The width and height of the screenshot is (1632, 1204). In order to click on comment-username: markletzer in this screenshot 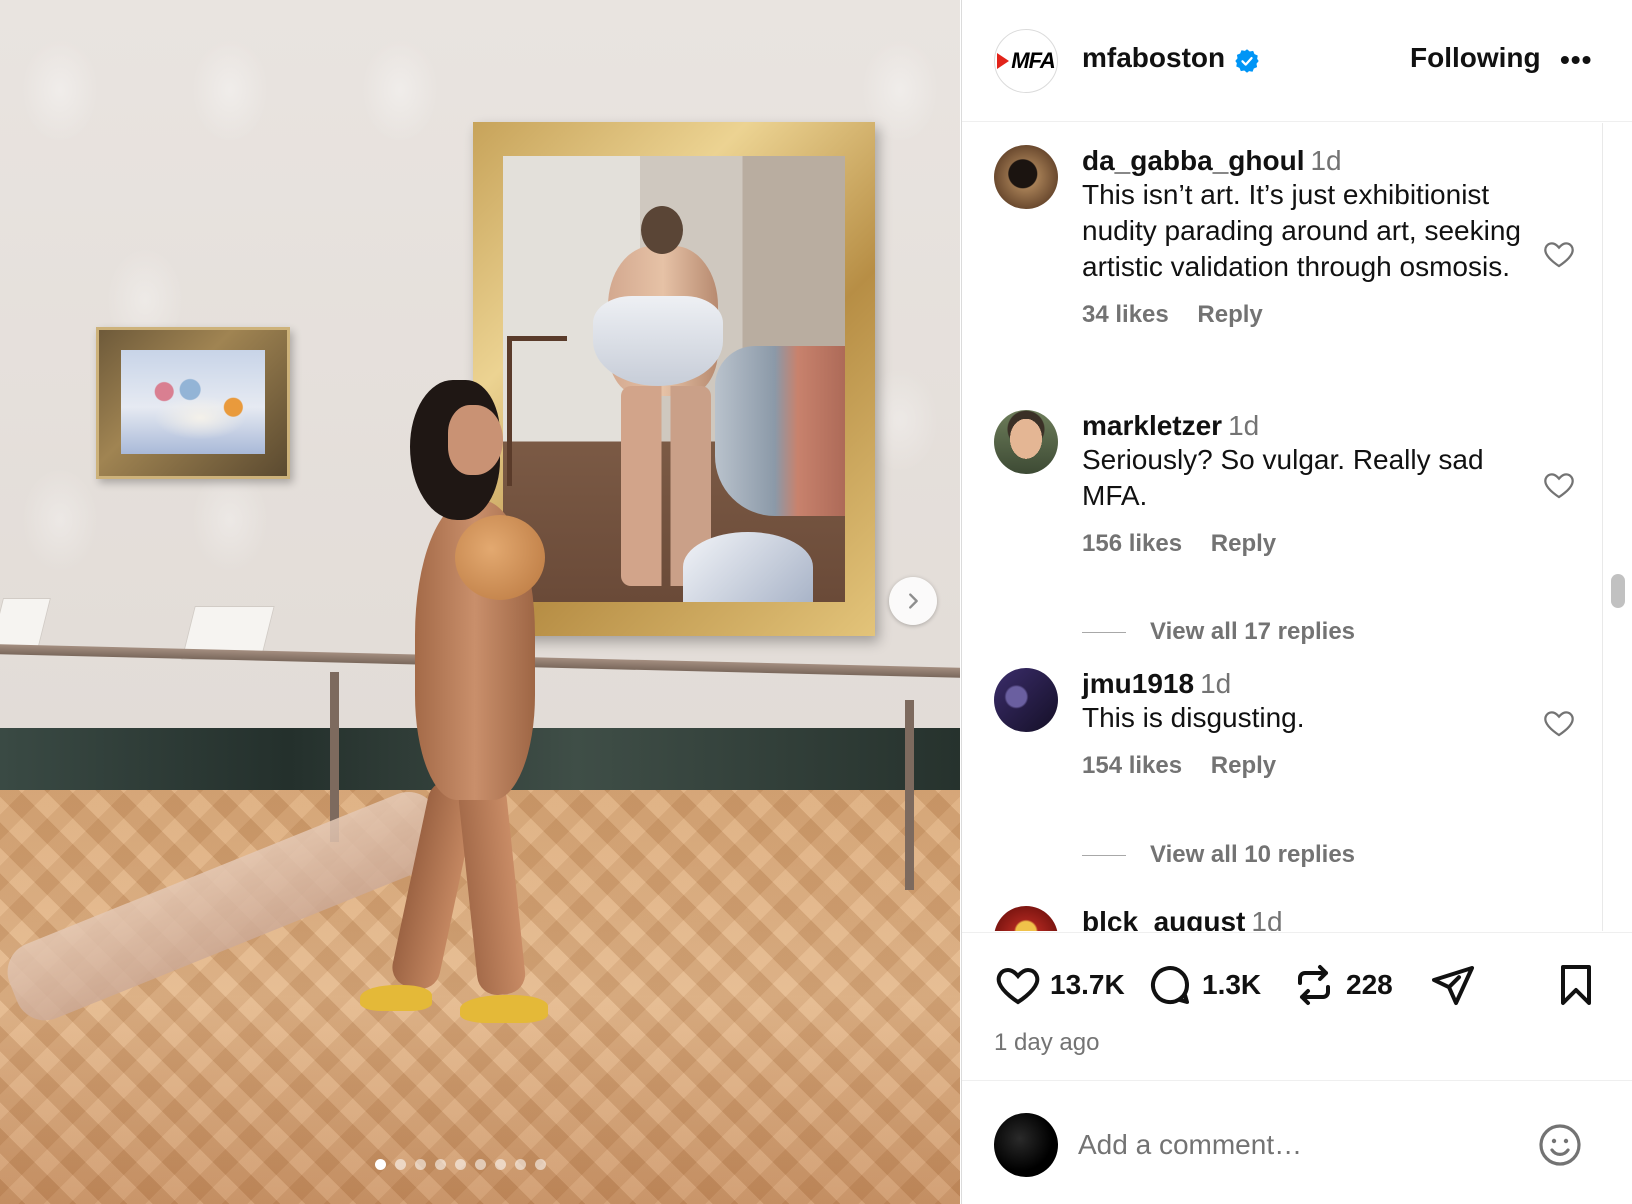, I will do `click(1152, 425)`.